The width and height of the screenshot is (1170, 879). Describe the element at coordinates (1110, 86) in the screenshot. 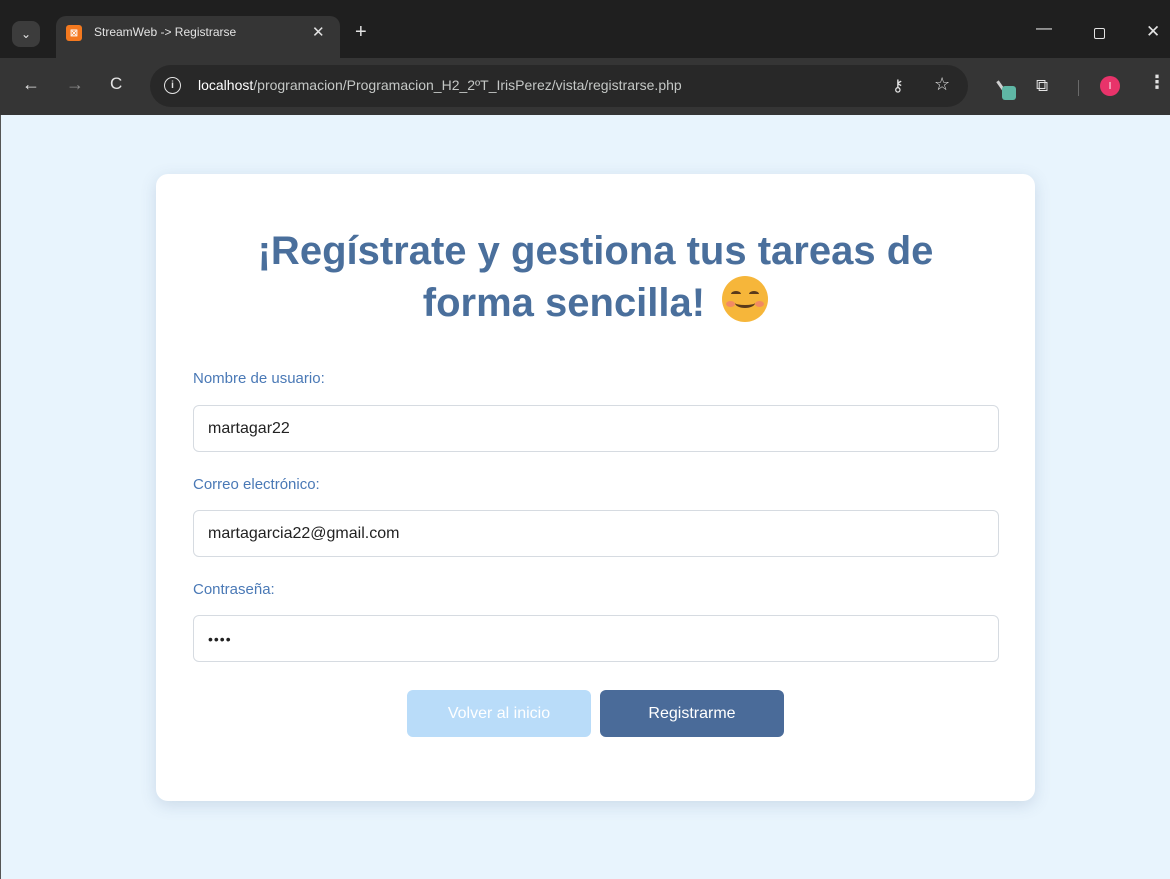

I see `profile-avatar: I` at that location.